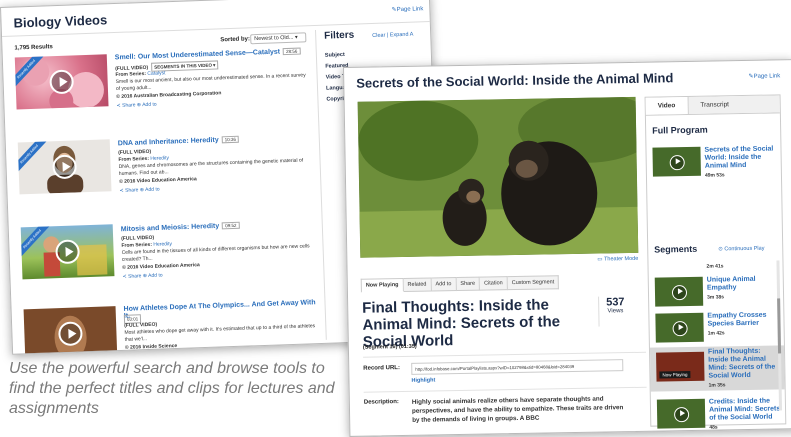 The height and width of the screenshot is (437, 791). I want to click on tab-now-playing: Now Playing, so click(382, 285).